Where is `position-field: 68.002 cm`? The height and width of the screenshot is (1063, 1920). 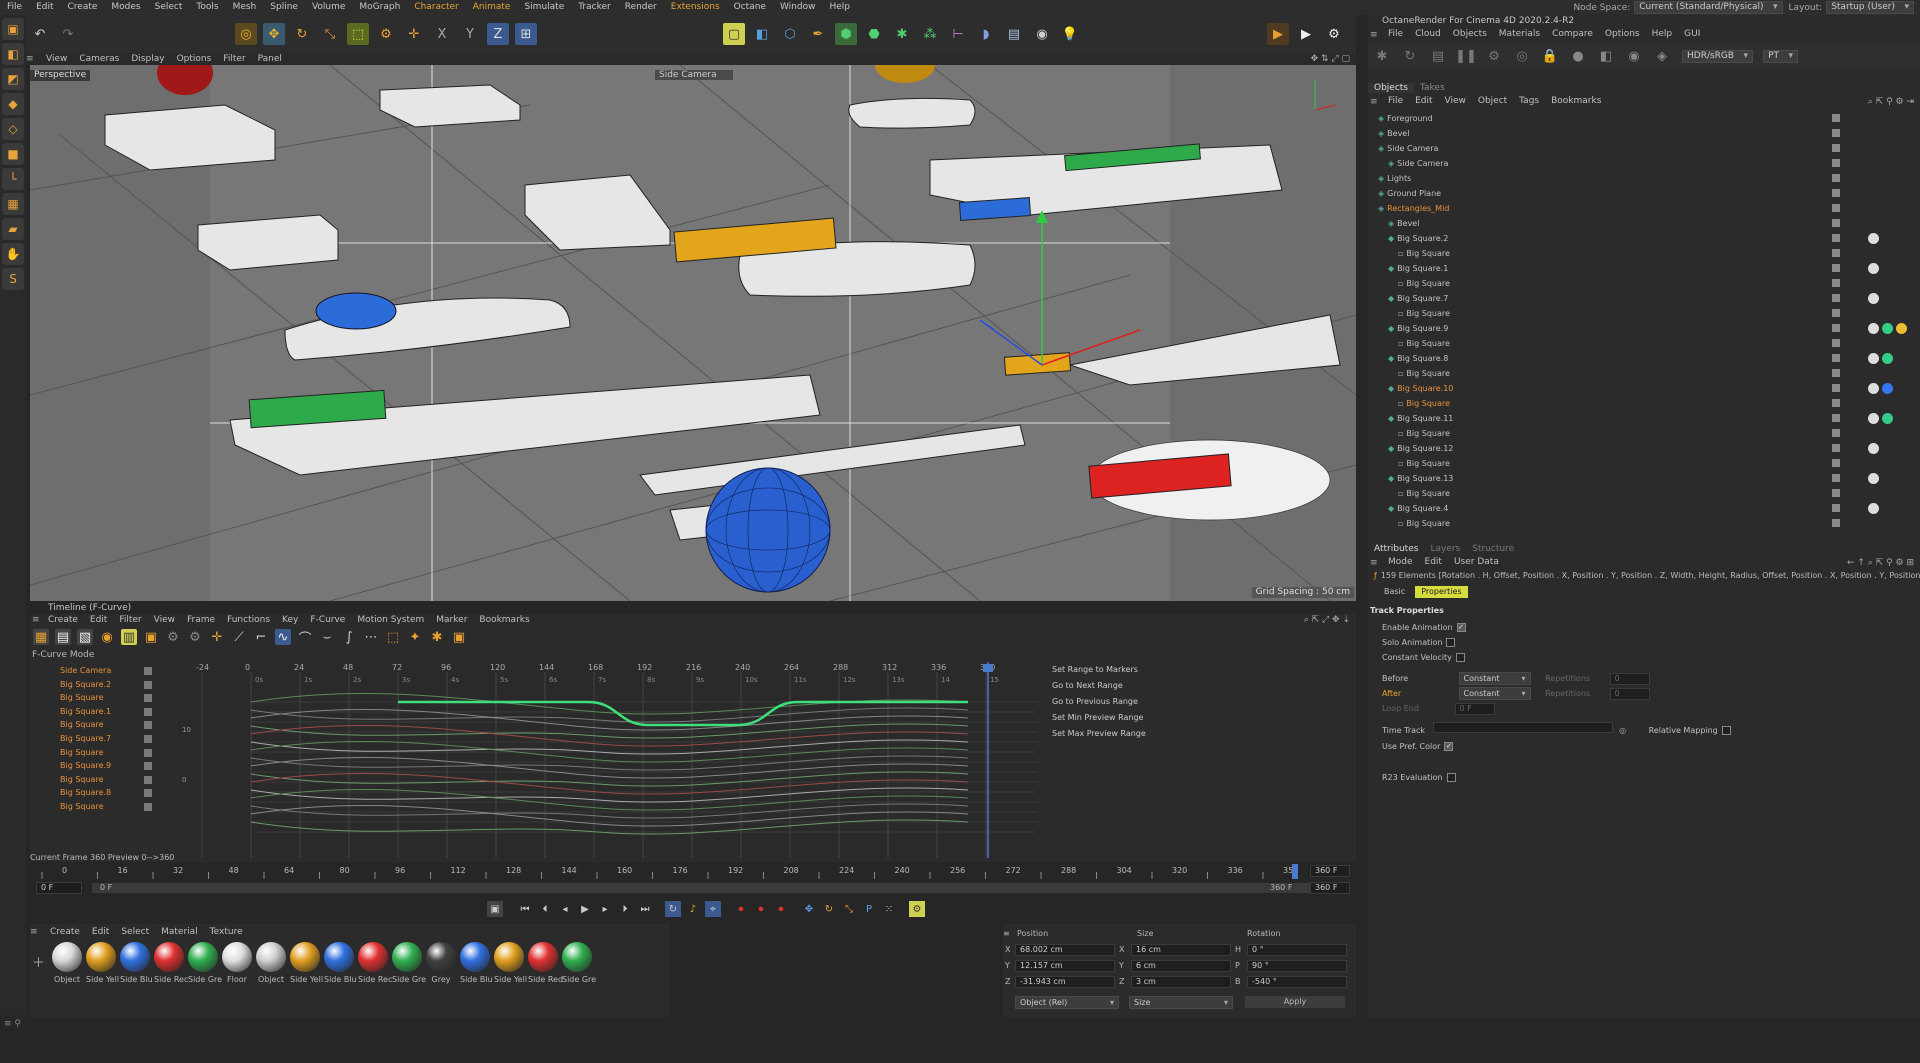 position-field: 68.002 cm is located at coordinates (1065, 950).